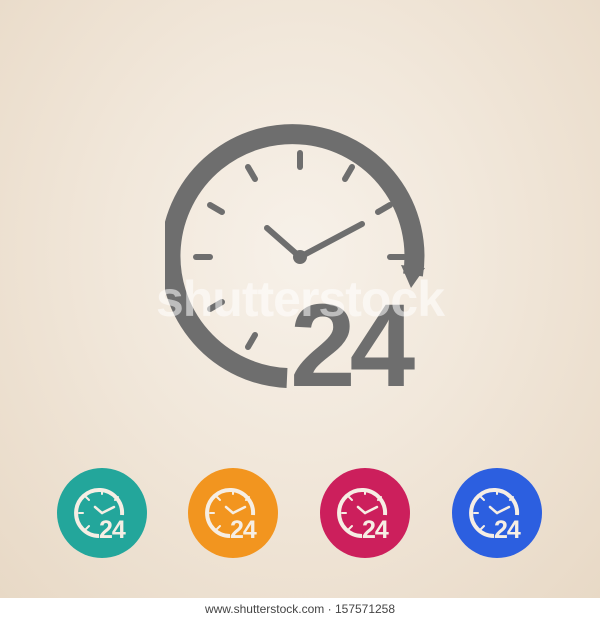 The image size is (600, 620). What do you see at coordinates (112, 530) in the screenshot?
I see `small-clock-teal-number: 24` at bounding box center [112, 530].